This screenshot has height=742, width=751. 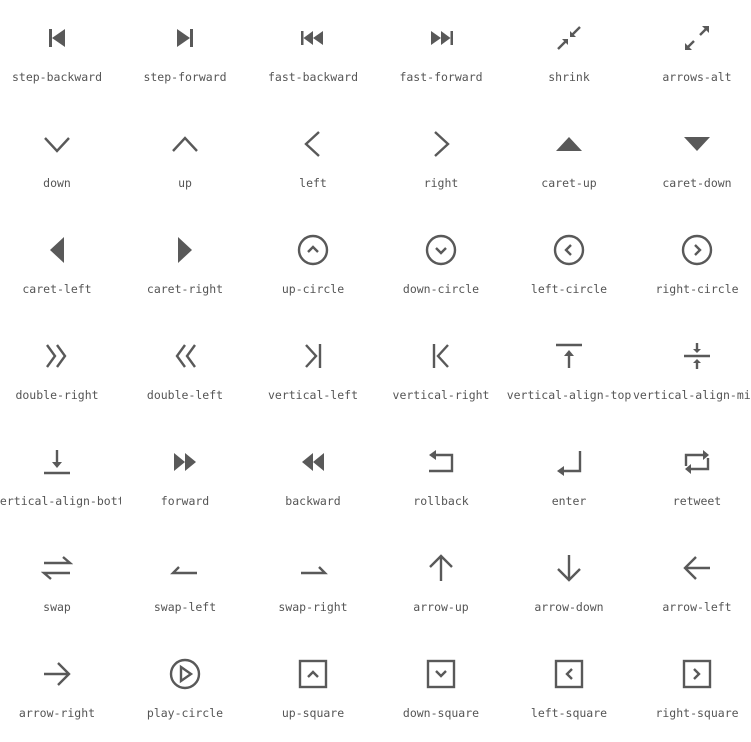 I want to click on vertical-align-middle-icon, so click(x=697, y=356).